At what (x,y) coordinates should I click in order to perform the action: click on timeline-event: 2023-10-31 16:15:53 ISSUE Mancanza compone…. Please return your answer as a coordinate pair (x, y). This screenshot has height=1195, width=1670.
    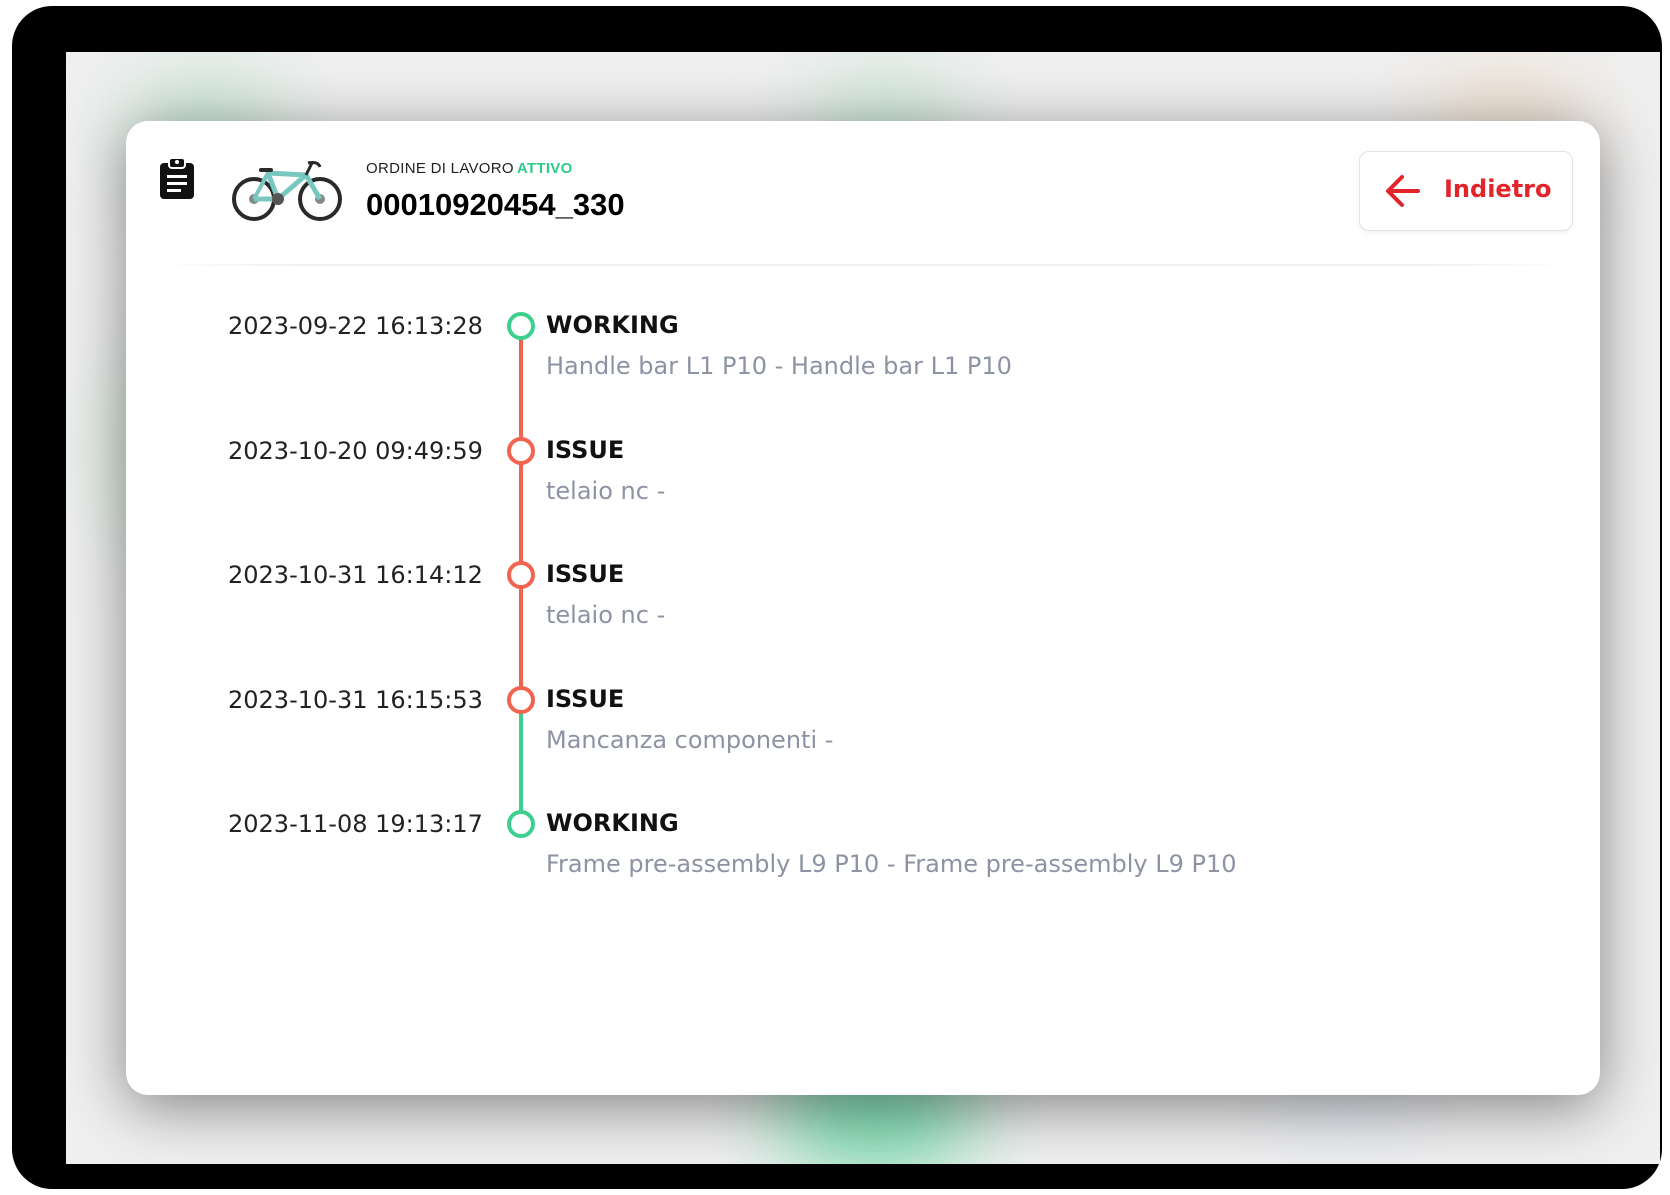
    Looking at the image, I should click on (826, 737).